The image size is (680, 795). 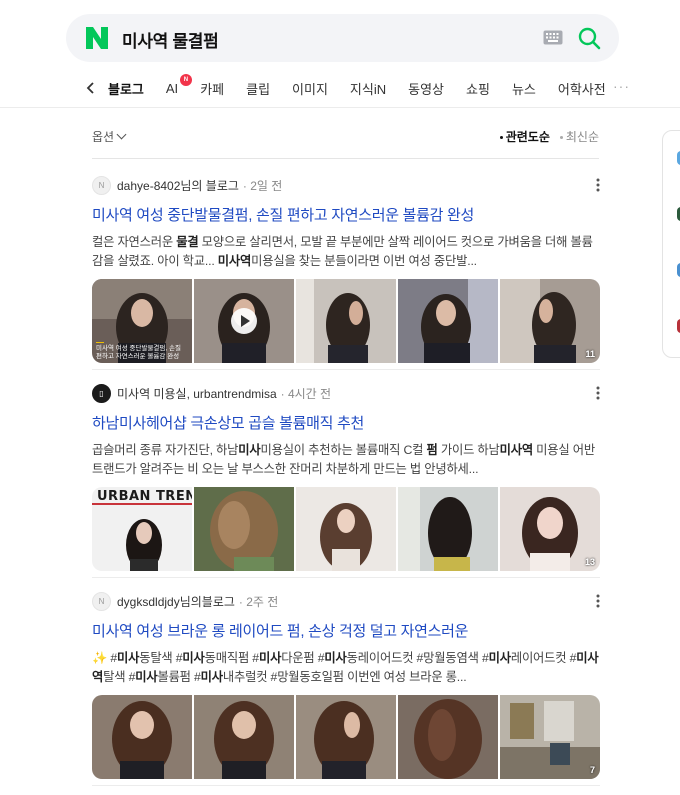 What do you see at coordinates (142, 352) in the screenshot?
I see `video-caption: 미사역 여성 중단발물결펌, 손질 편하고 자연스러운 볼륨감 완성` at bounding box center [142, 352].